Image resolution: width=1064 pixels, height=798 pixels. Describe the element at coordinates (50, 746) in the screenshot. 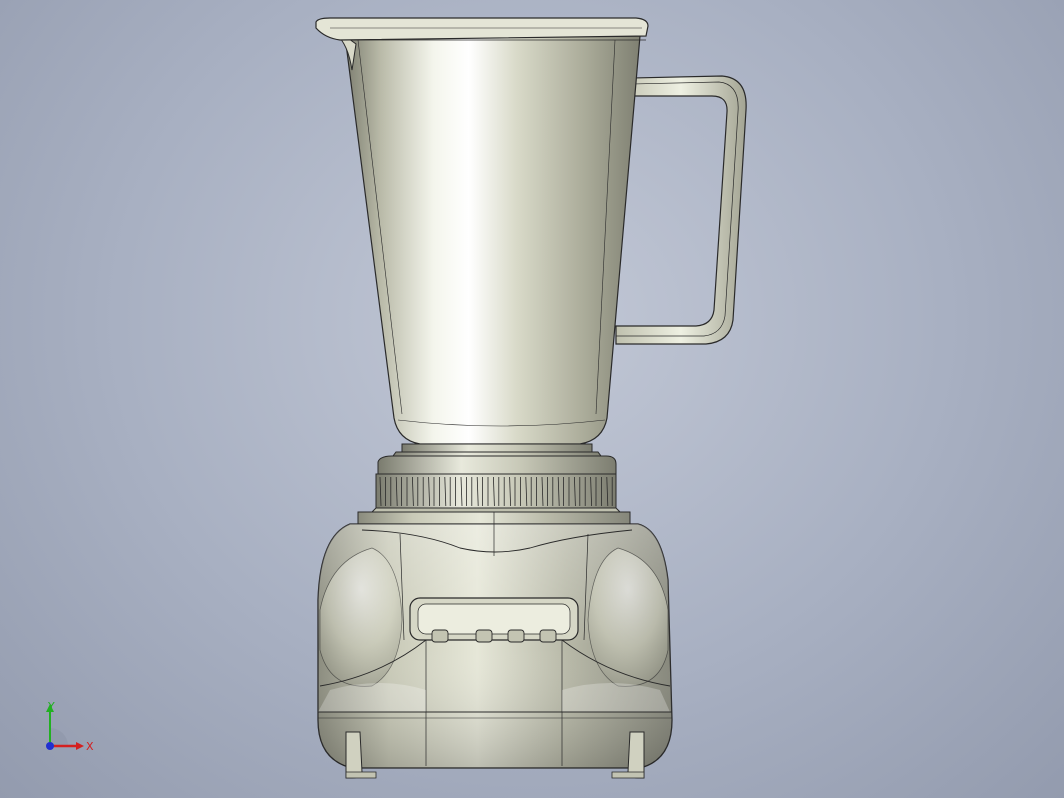

I see `z-axis-dot` at that location.